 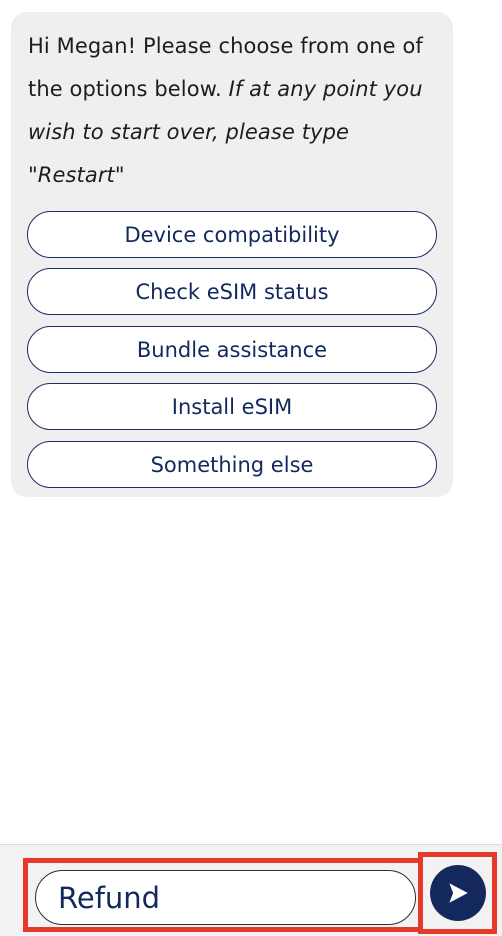 I want to click on option-something-else: Something else, so click(x=232, y=464).